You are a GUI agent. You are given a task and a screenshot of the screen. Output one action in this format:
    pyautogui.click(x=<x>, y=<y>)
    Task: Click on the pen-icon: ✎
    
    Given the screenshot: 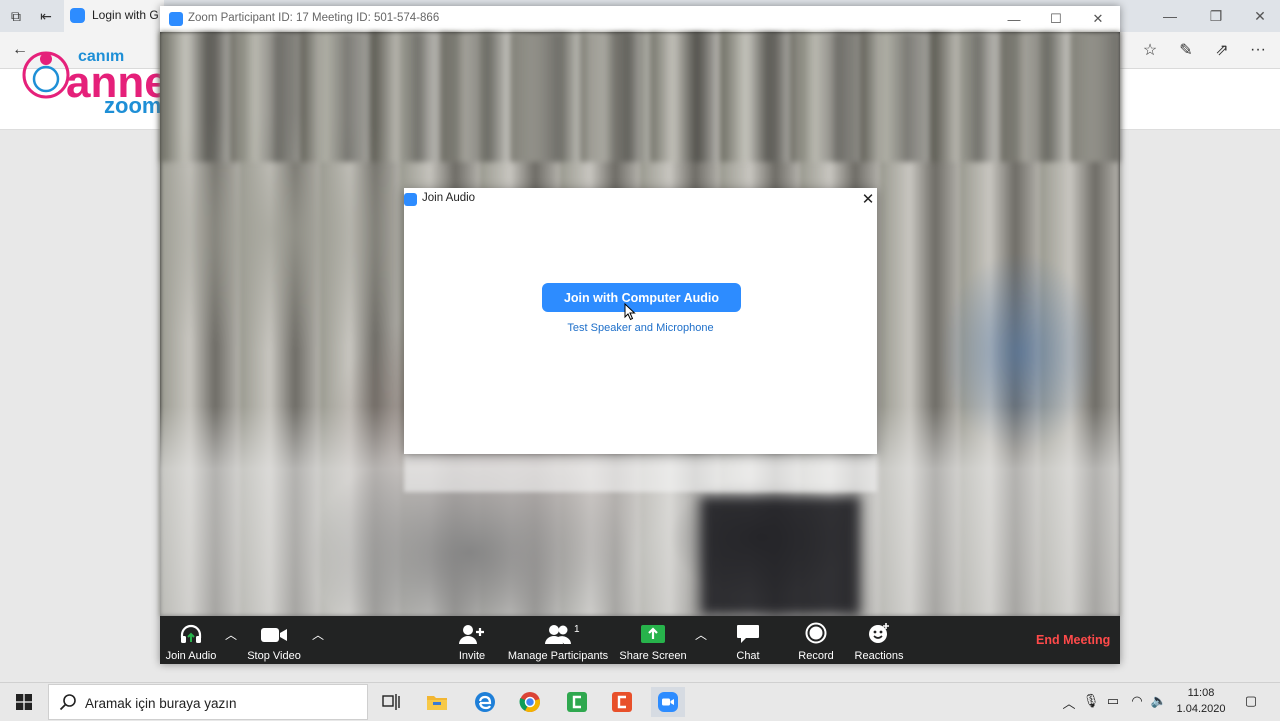 What is the action you would take?
    pyautogui.click(x=1186, y=50)
    